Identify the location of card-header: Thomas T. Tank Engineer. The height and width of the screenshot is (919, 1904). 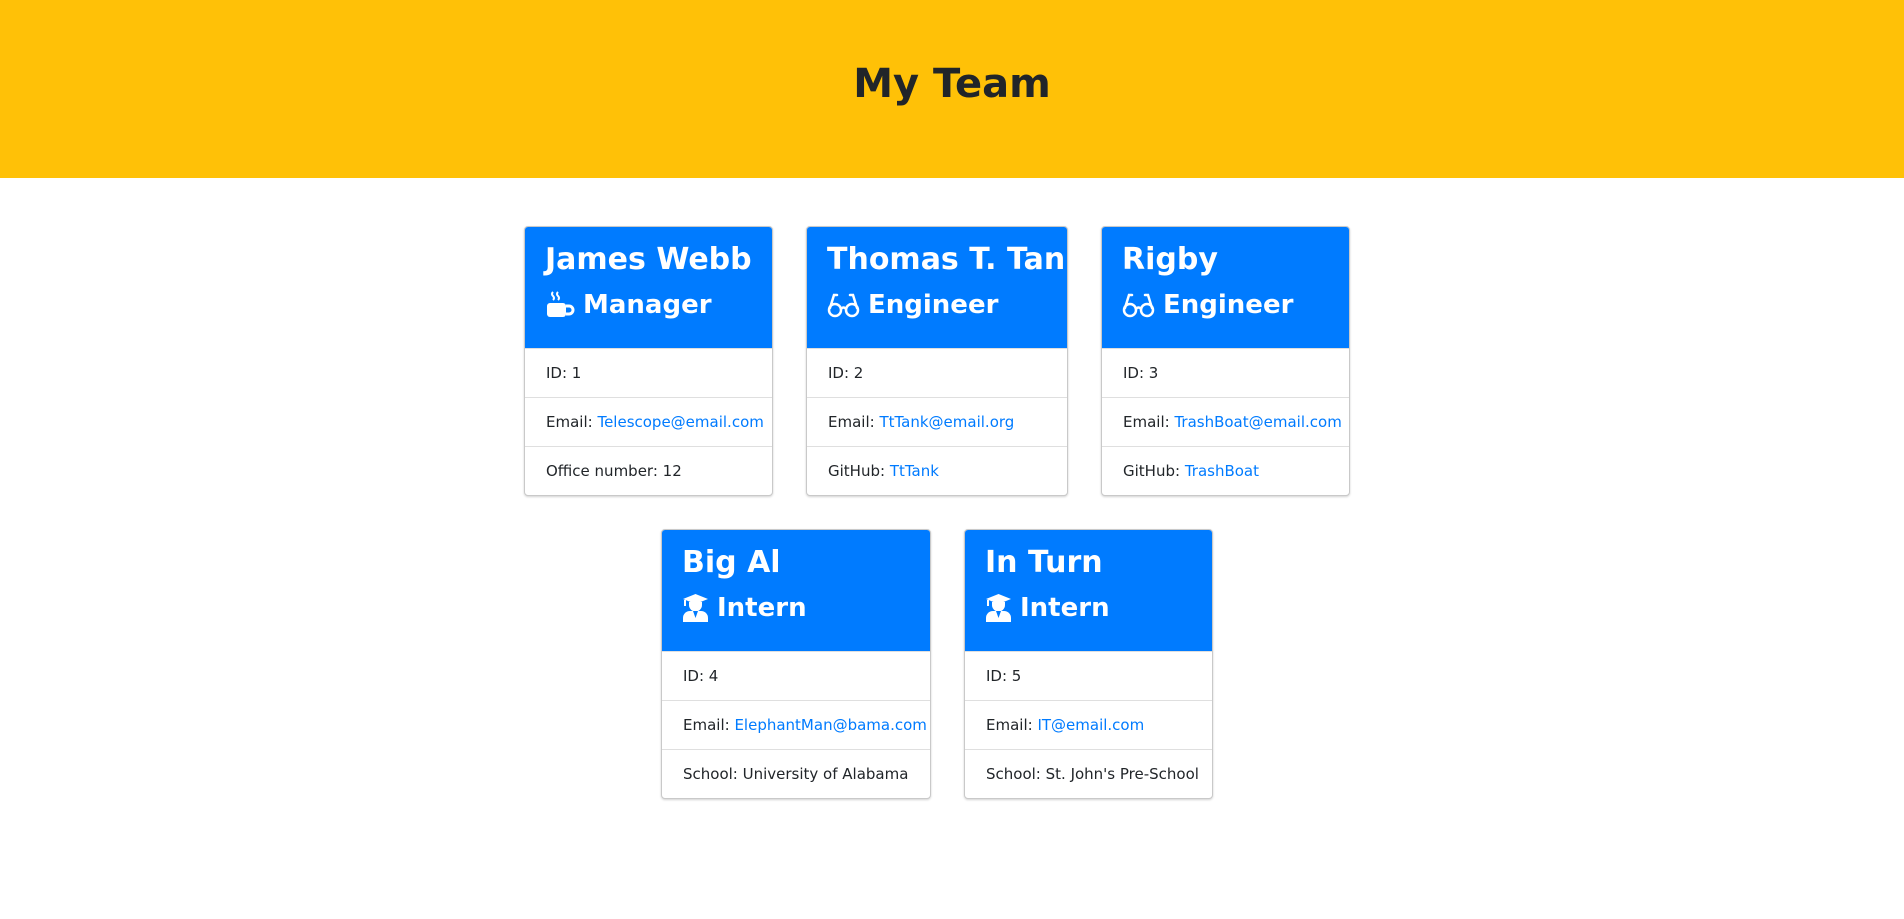
(937, 287).